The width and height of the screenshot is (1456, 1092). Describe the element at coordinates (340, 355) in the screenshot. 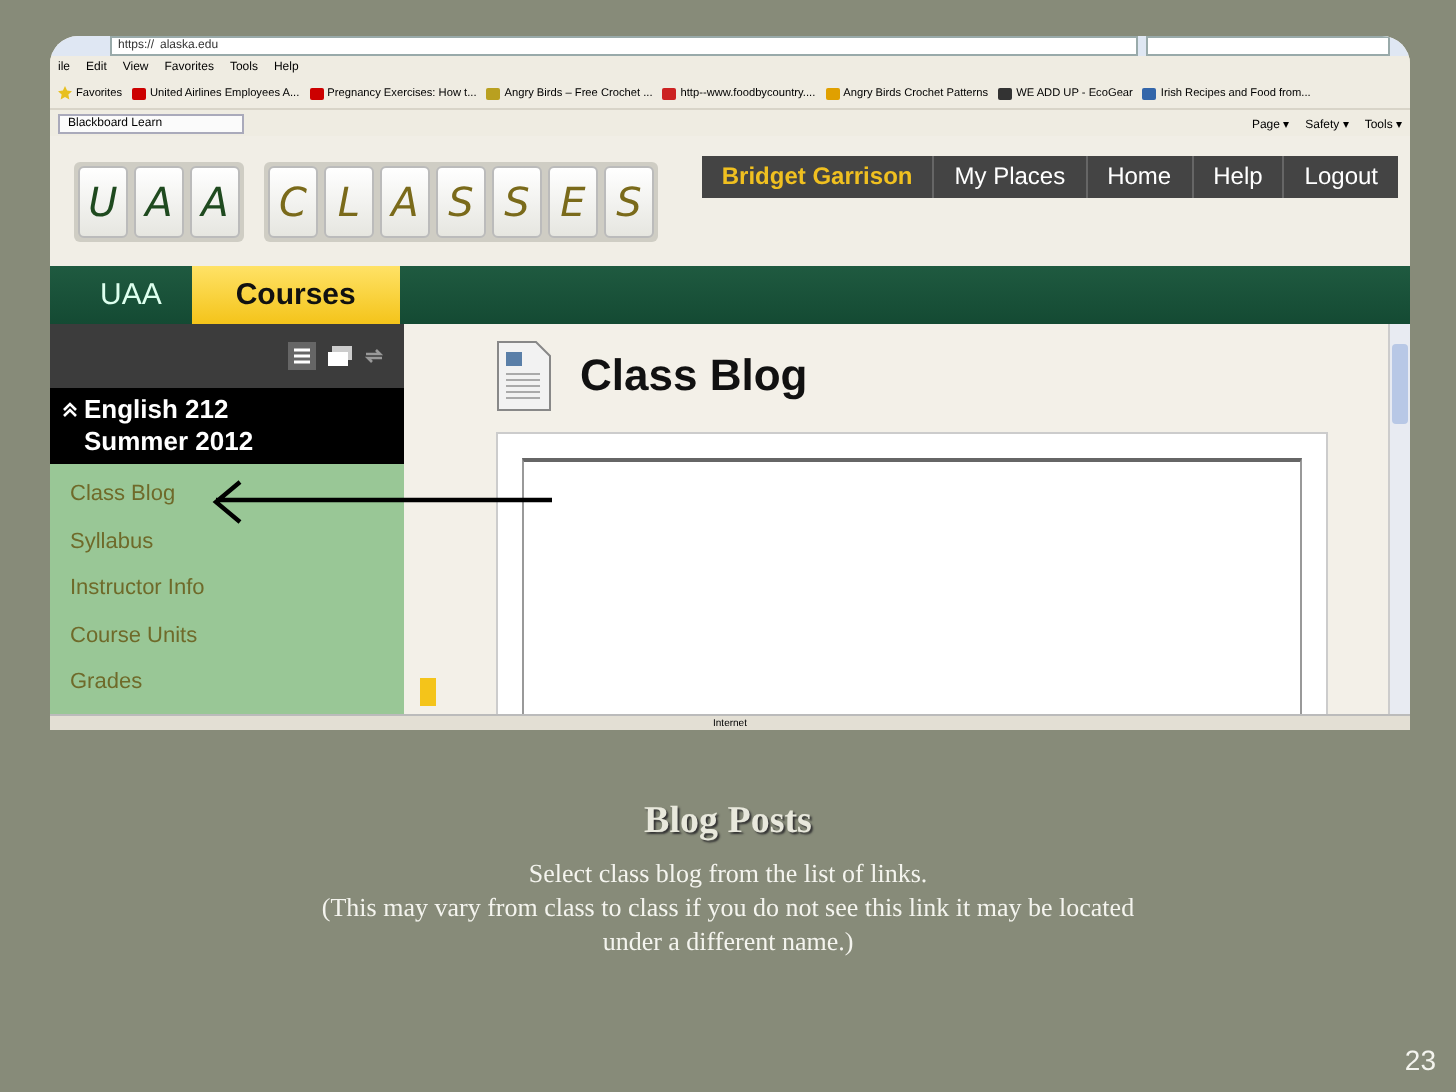

I see `windows-icon` at that location.